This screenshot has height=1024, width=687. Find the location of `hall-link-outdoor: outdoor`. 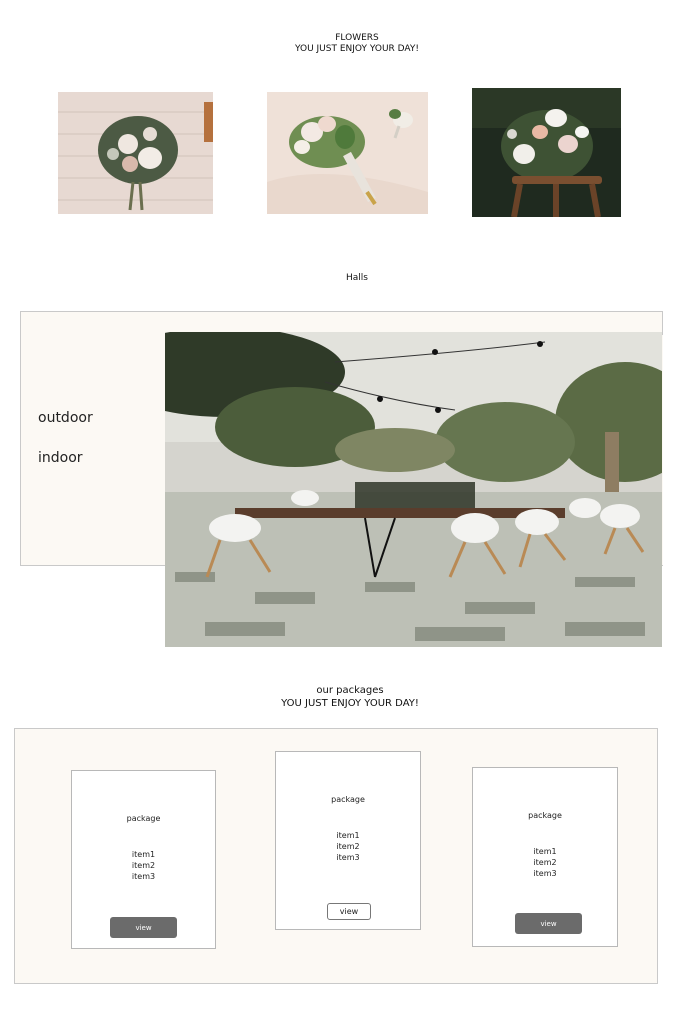

hall-link-outdoor: outdoor is located at coordinates (65, 418).